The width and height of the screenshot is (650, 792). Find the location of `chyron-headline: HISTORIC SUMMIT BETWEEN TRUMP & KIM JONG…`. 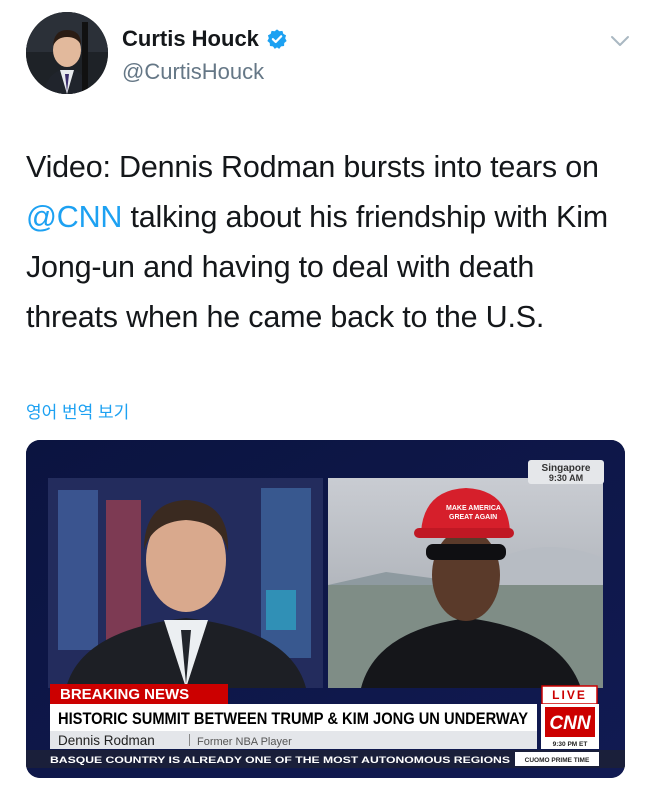

chyron-headline: HISTORIC SUMMIT BETWEEN TRUMP & KIM JONG… is located at coordinates (293, 719).